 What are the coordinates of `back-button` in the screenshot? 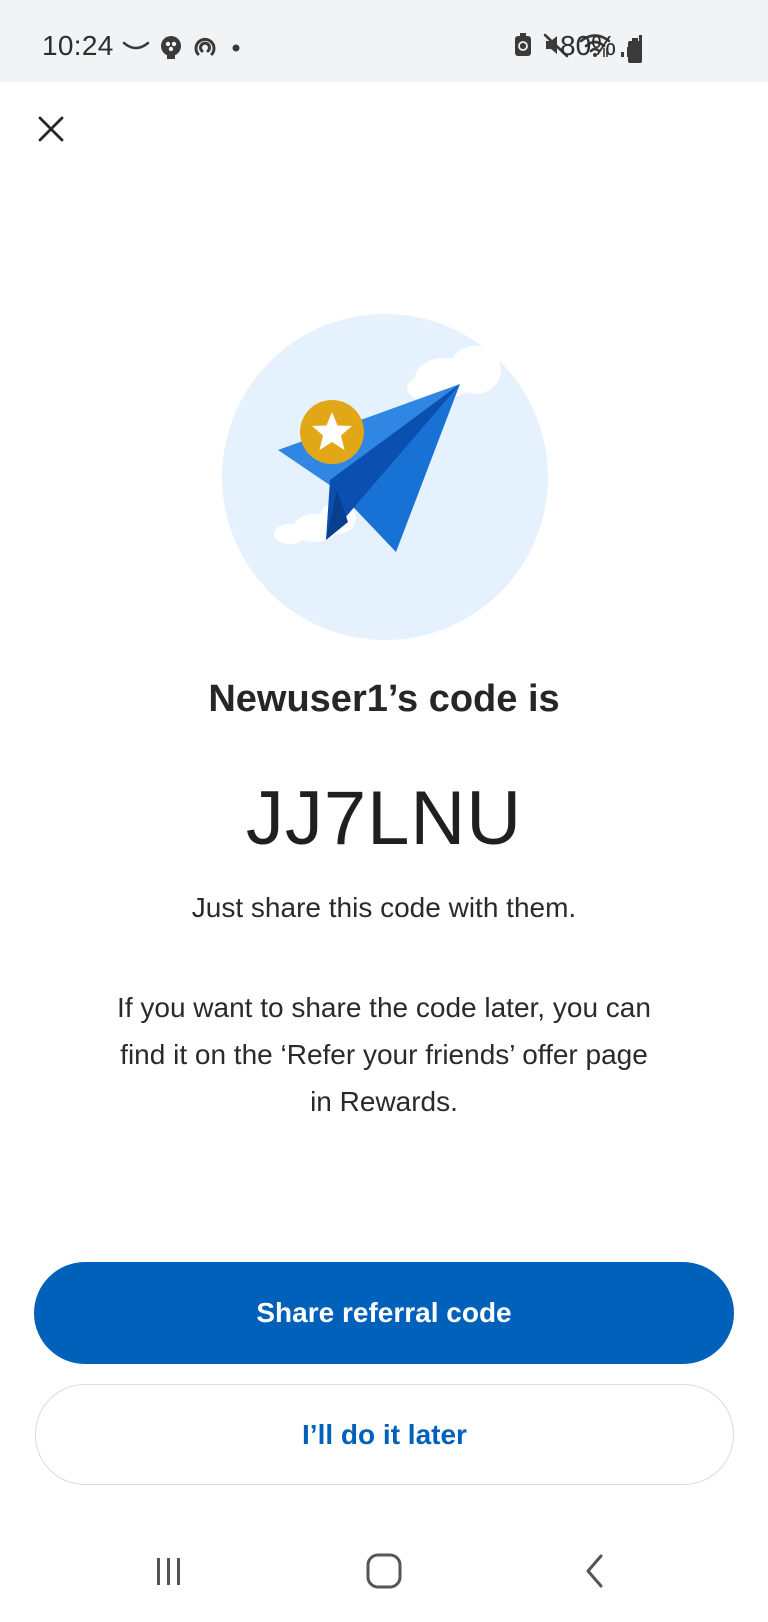 It's located at (596, 1573).